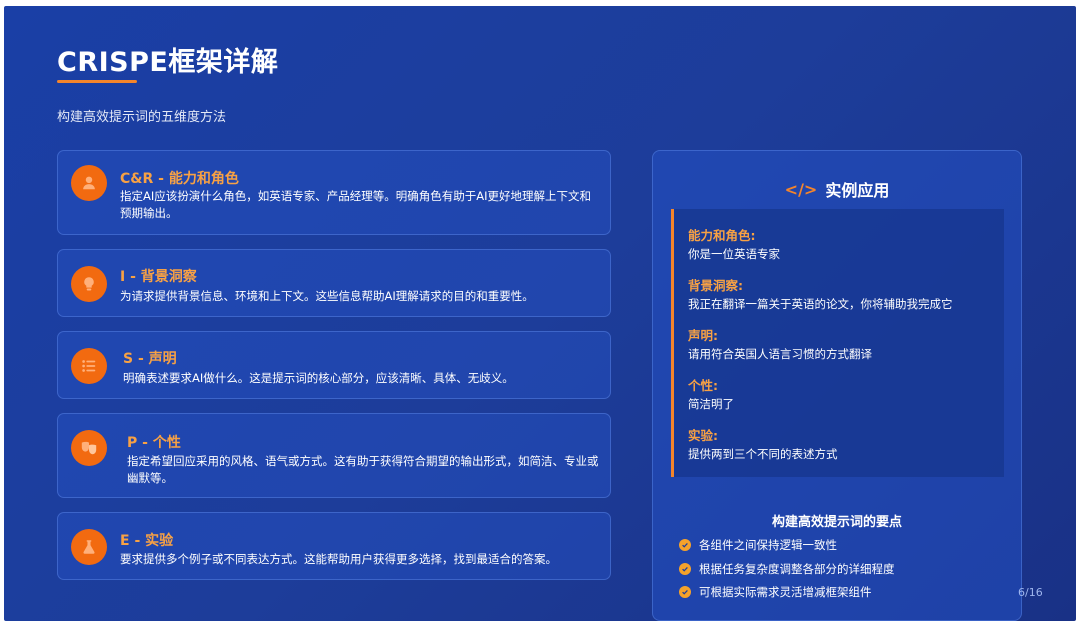 This screenshot has width=1080, height=627. What do you see at coordinates (836, 522) in the screenshot?
I see `tips-title: 构建高效提示词的要点` at bounding box center [836, 522].